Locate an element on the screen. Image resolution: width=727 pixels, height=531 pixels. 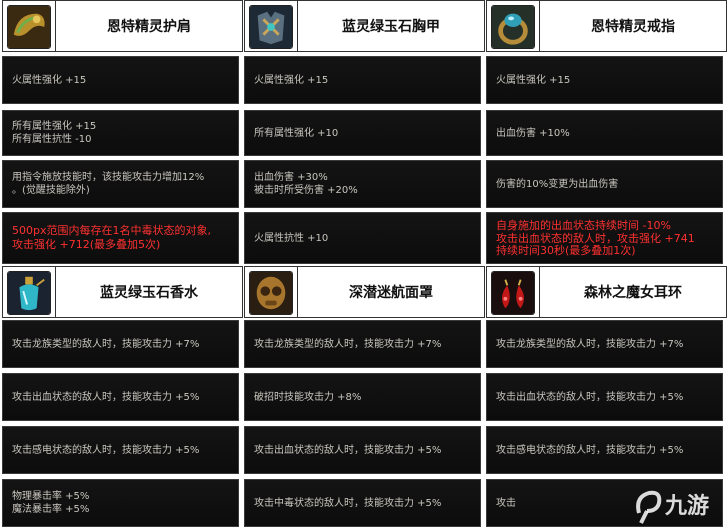
item-title: 深潜迷航面罩 is located at coordinates (390, 292).